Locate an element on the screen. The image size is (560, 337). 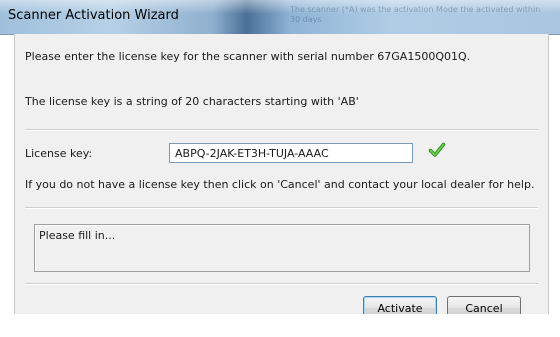
license-key-label: License key: is located at coordinates (59, 153).